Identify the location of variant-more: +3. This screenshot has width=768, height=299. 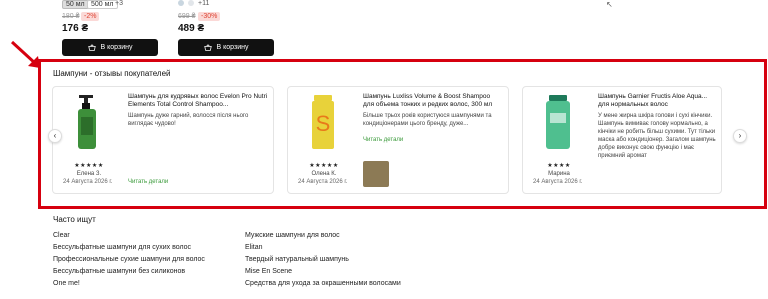
(119, 3).